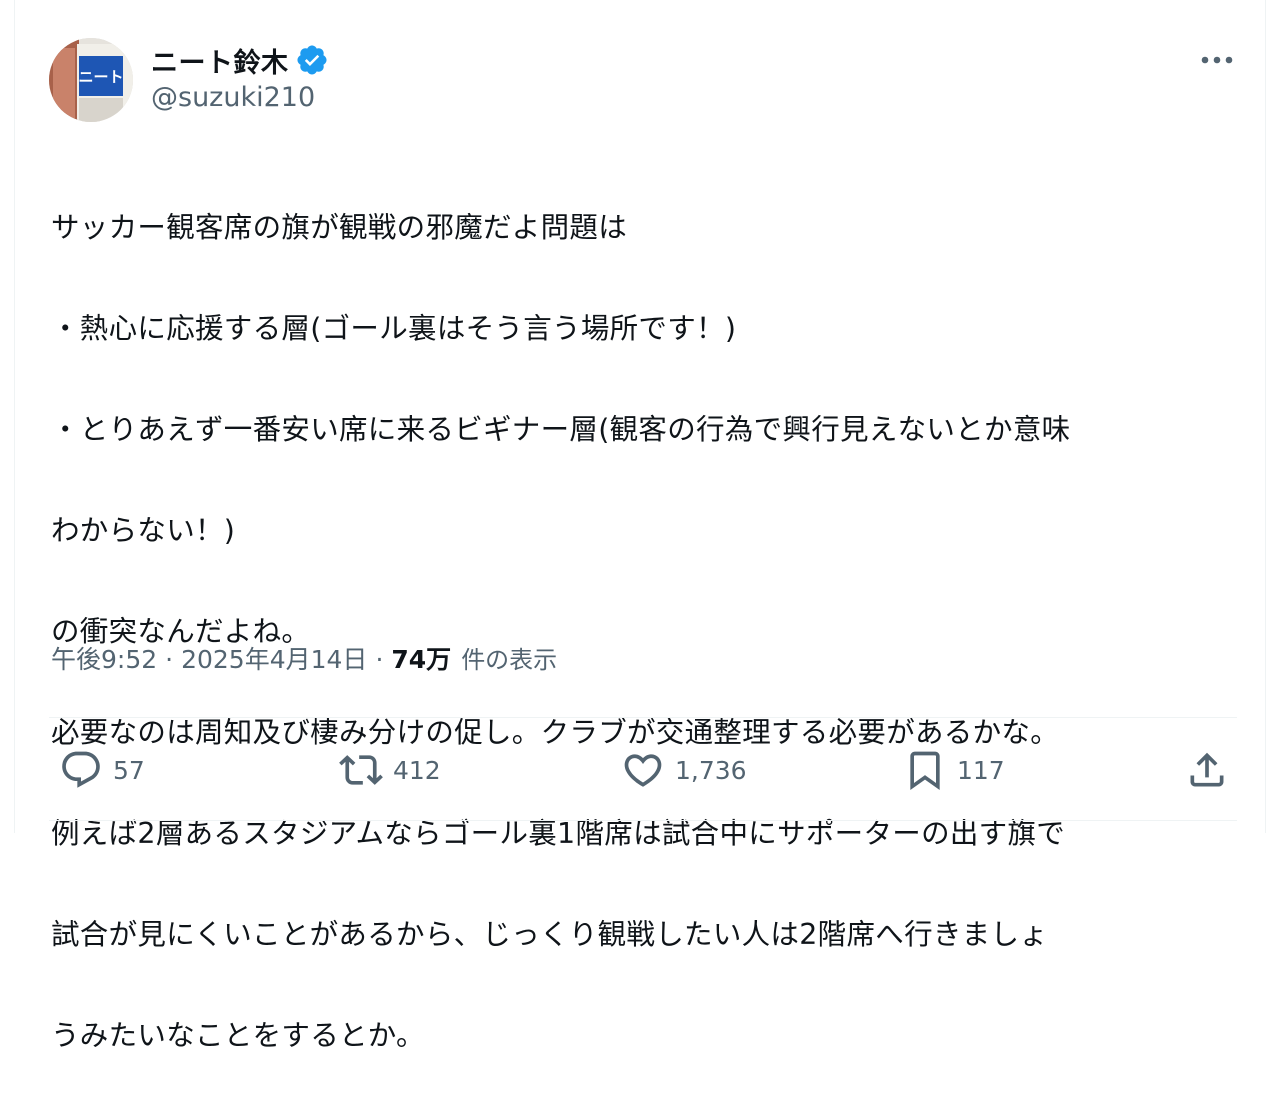  I want to click on share-icon, so click(1207, 769).